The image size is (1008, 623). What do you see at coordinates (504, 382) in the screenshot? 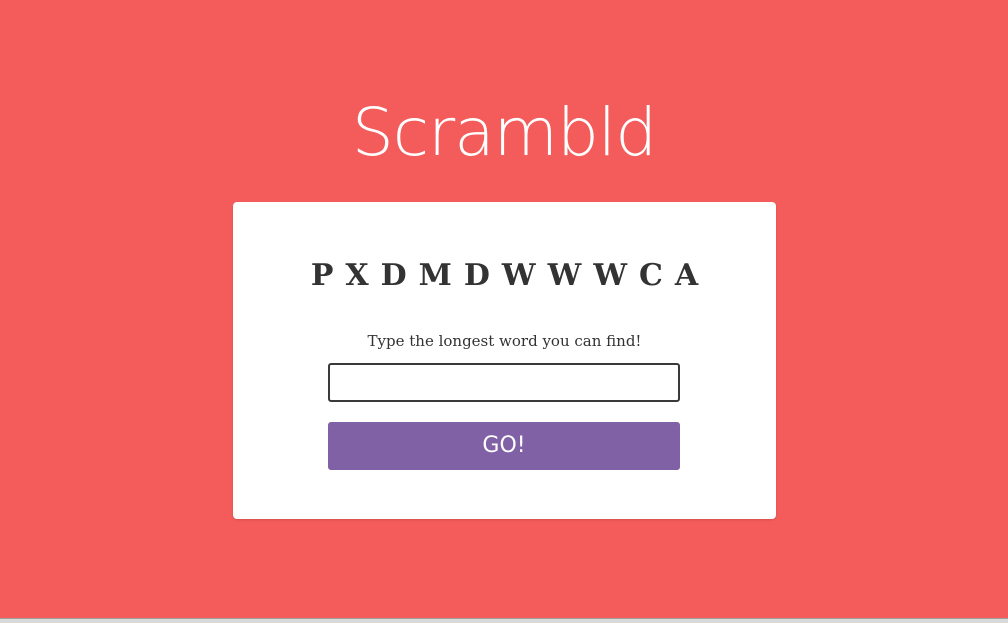
I see `word-input` at bounding box center [504, 382].